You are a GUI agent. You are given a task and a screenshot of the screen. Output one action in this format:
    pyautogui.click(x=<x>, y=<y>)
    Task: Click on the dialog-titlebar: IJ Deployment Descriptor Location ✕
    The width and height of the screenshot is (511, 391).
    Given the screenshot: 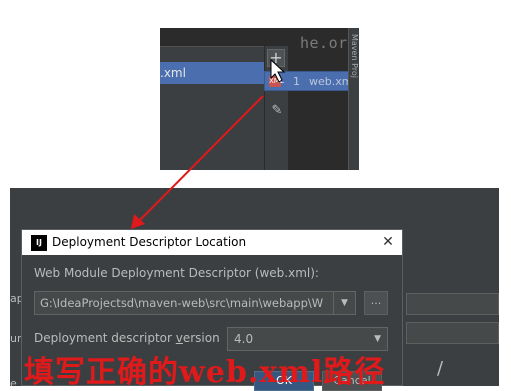 What is the action you would take?
    pyautogui.click(x=212, y=242)
    